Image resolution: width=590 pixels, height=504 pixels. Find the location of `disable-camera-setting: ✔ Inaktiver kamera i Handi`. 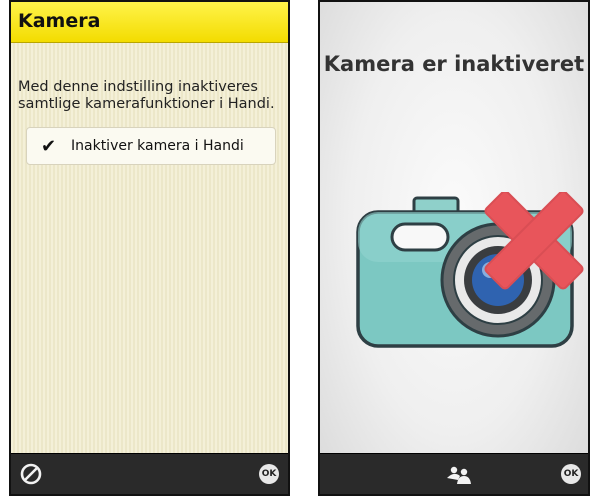

disable-camera-setting: ✔ Inaktiver kamera i Handi is located at coordinates (151, 146).